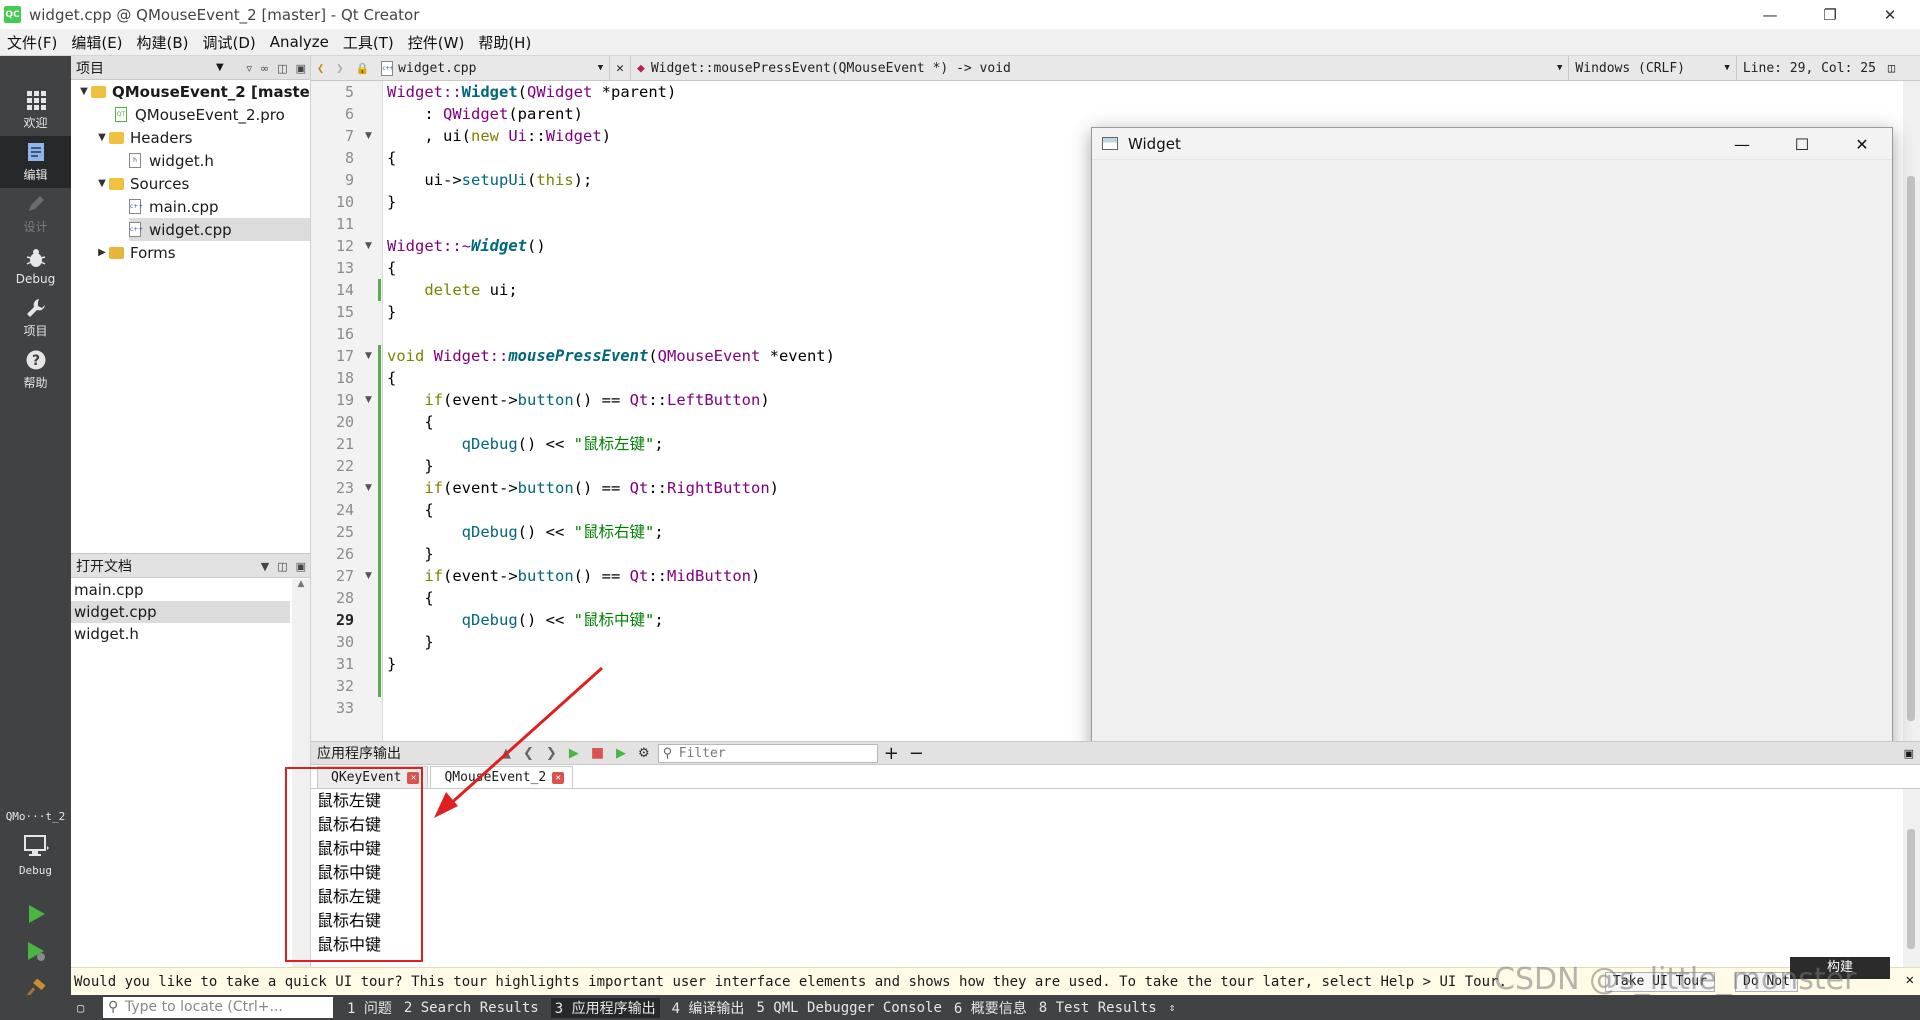  What do you see at coordinates (990, 1008) in the screenshot?
I see `pane-general-messages: 6 概要信息` at bounding box center [990, 1008].